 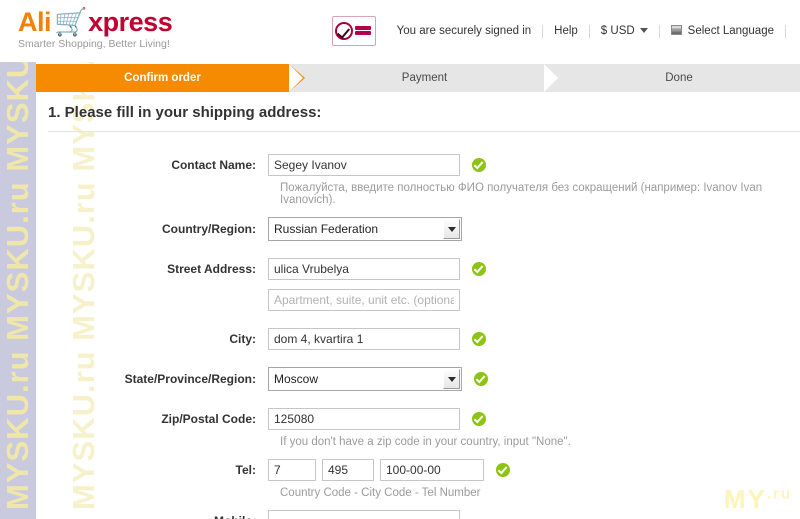 What do you see at coordinates (213, 165) in the screenshot?
I see `contact-name-label: Contact Name:` at bounding box center [213, 165].